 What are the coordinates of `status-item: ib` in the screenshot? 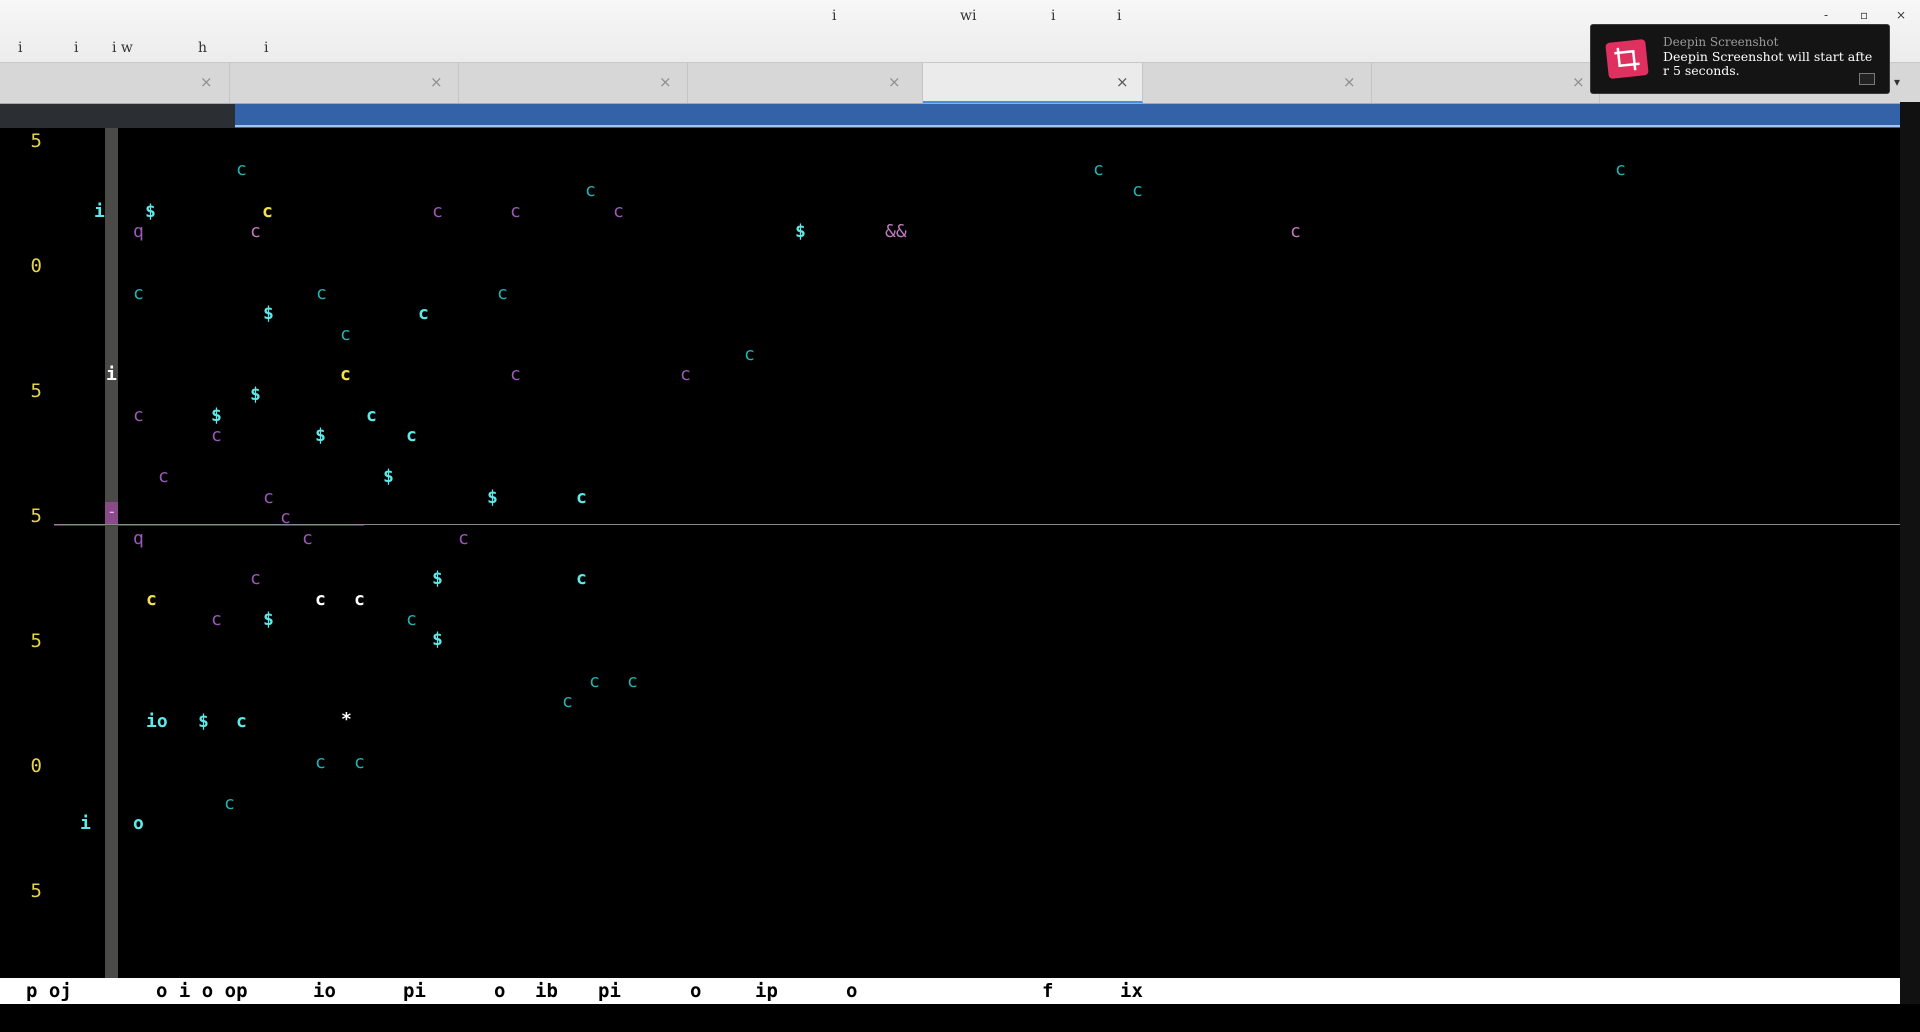 It's located at (546, 991).